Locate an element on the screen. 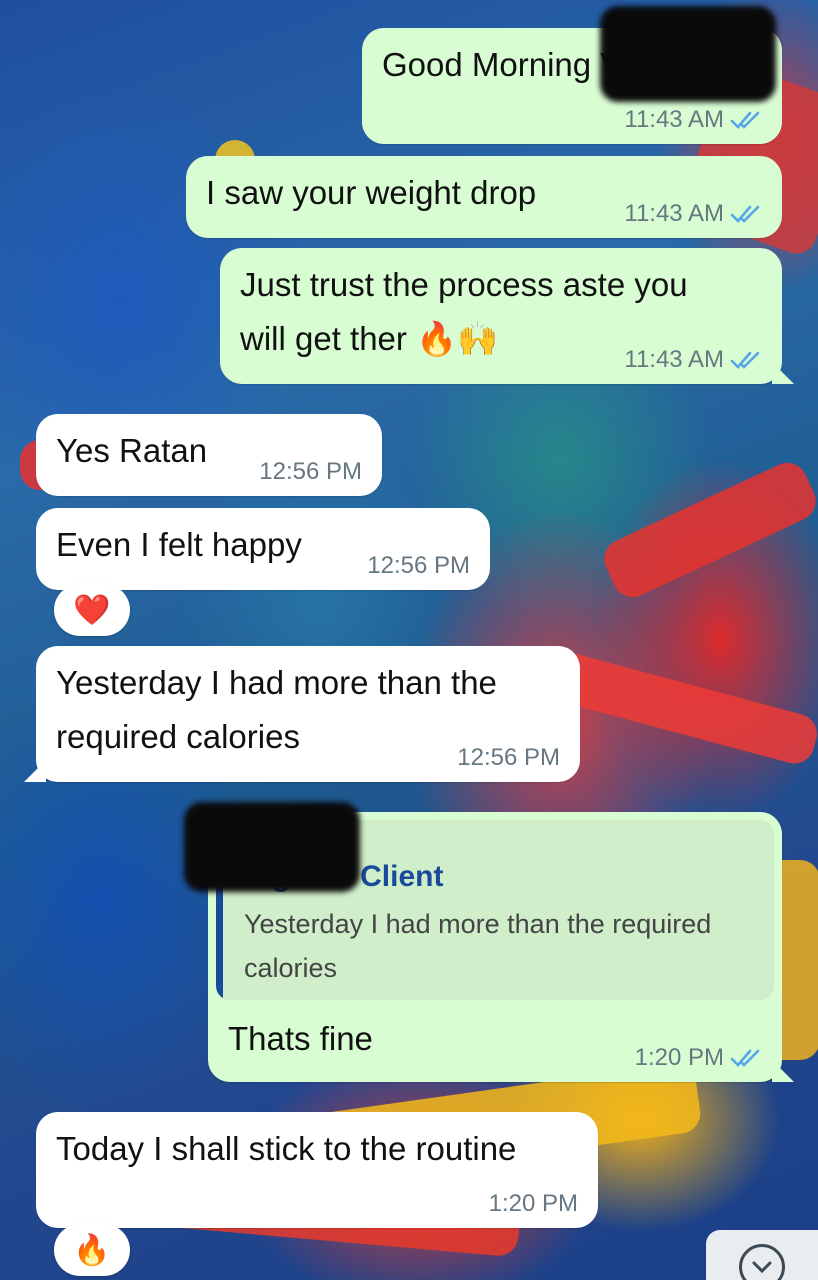  fire-emoji-icon: 🔥 is located at coordinates (92, 1250).